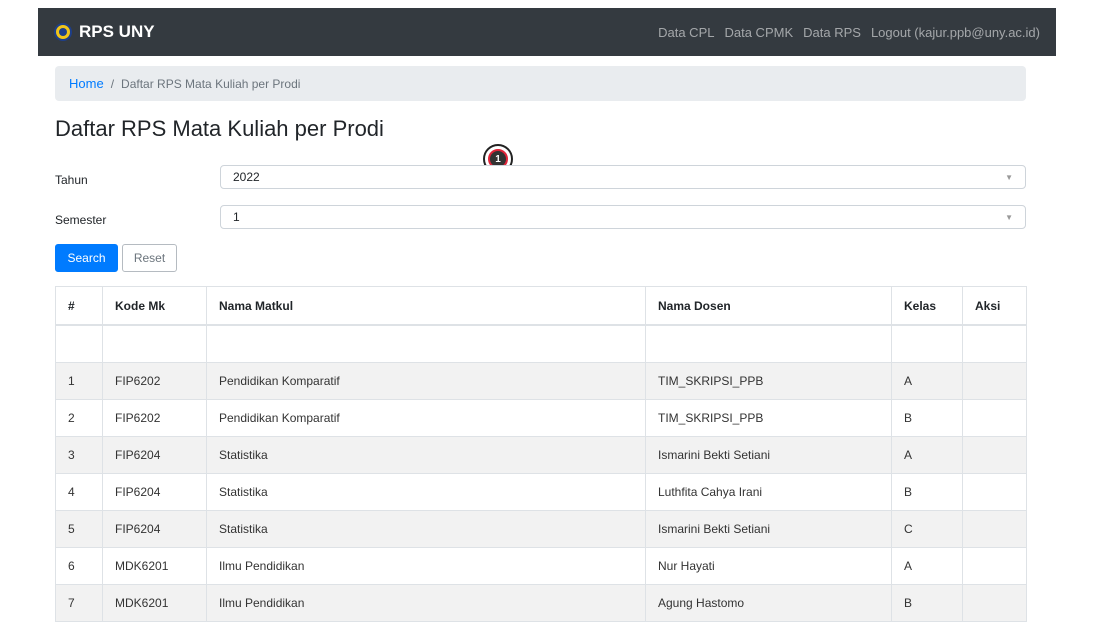  I want to click on uny-logo-icon, so click(63, 32).